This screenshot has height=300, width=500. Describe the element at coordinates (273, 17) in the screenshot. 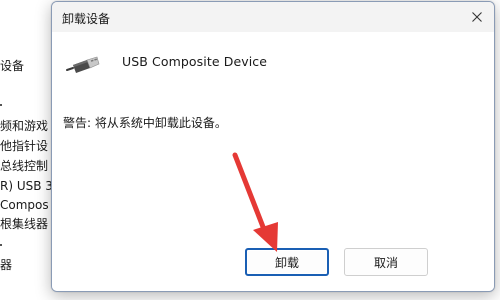

I see `dialog-titlebar: 卸载设备` at that location.